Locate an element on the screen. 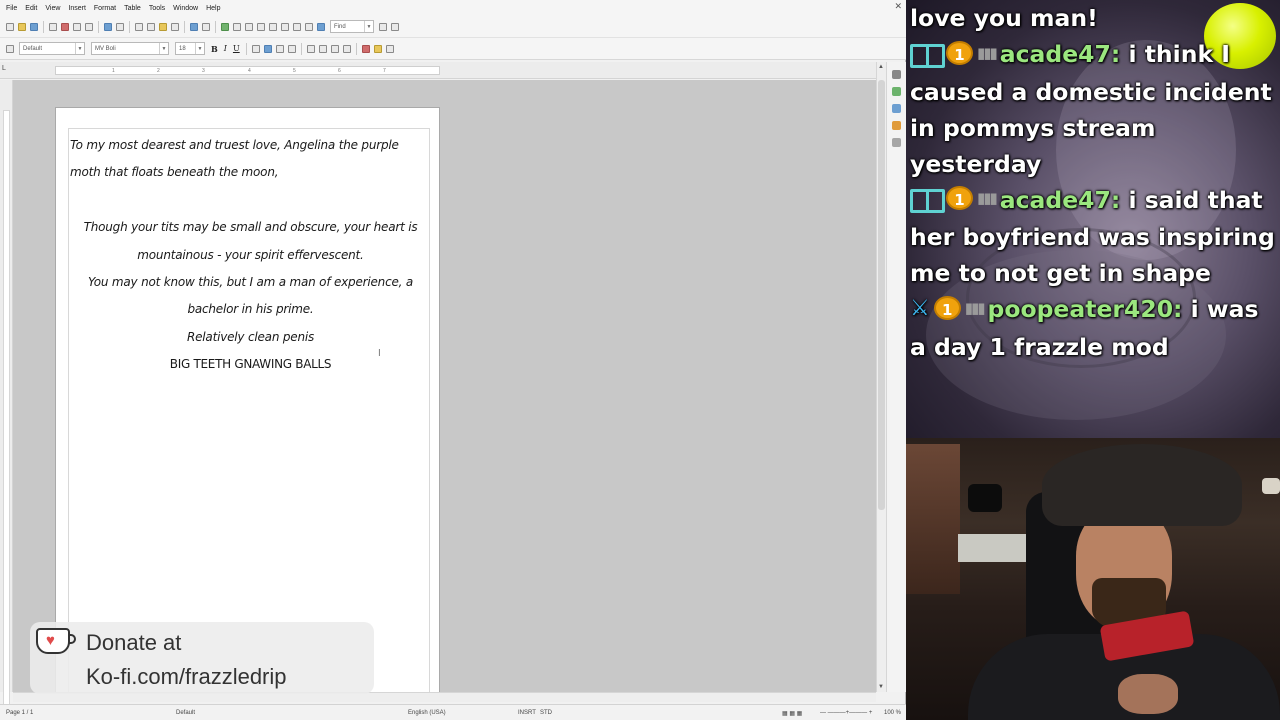  page-count: Page 1 / 1 is located at coordinates (19, 713).